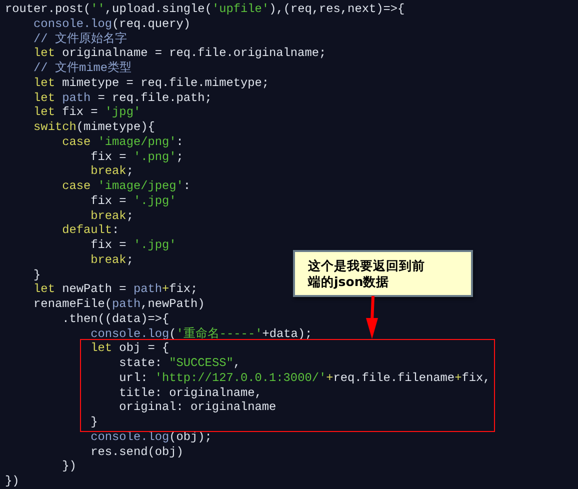 This screenshot has height=489, width=578. What do you see at coordinates (111, 24) in the screenshot?
I see `code-line: console.log(req.query)` at bounding box center [111, 24].